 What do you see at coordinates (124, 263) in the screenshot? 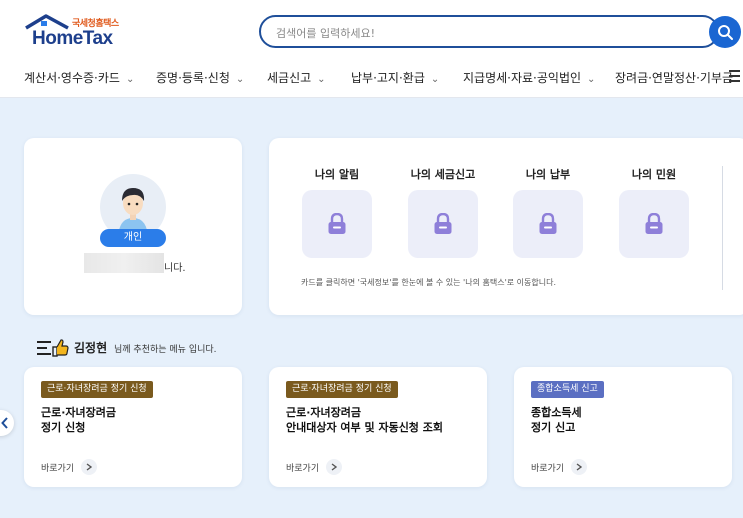
I see `user-name-masked` at bounding box center [124, 263].